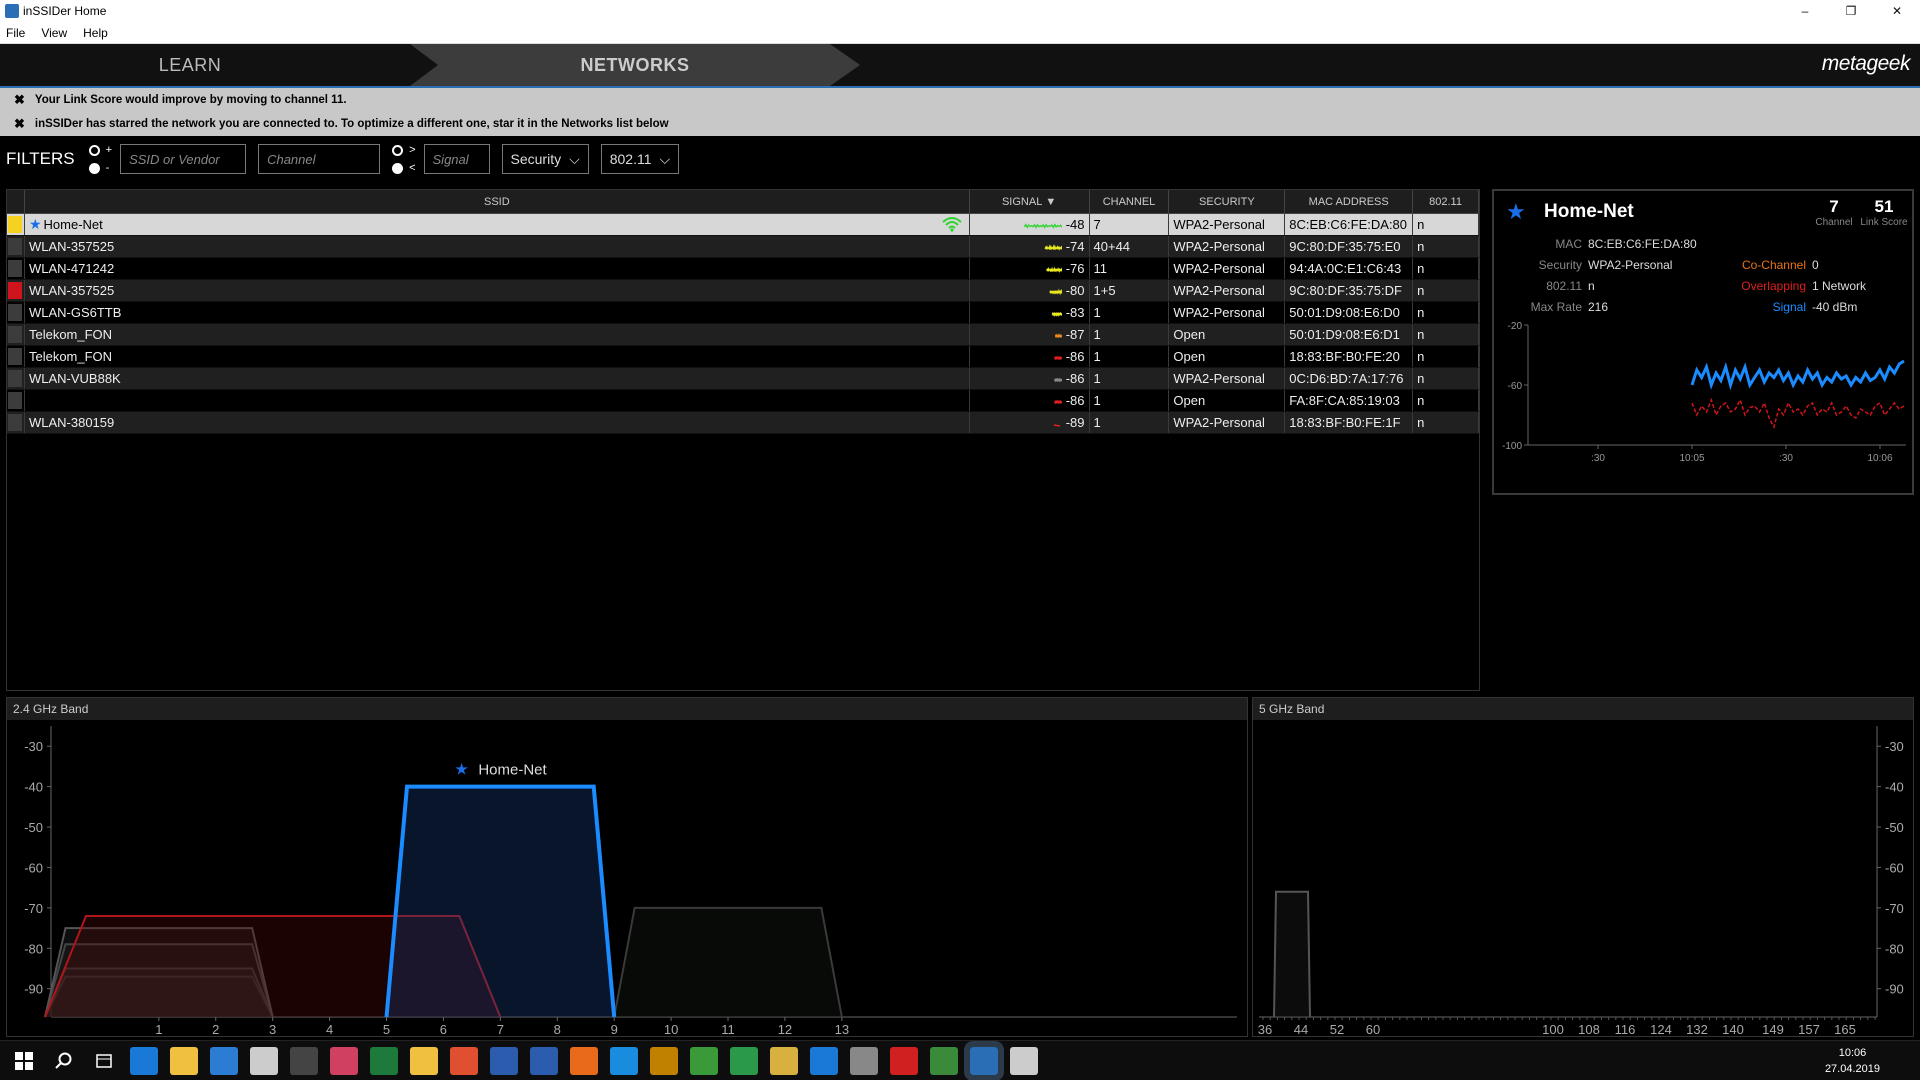  Describe the element at coordinates (743, 357) in the screenshot. I see `table-row: Telekom_FON -86 1 Open 18:83:BF:B0:FE:20 n` at that location.